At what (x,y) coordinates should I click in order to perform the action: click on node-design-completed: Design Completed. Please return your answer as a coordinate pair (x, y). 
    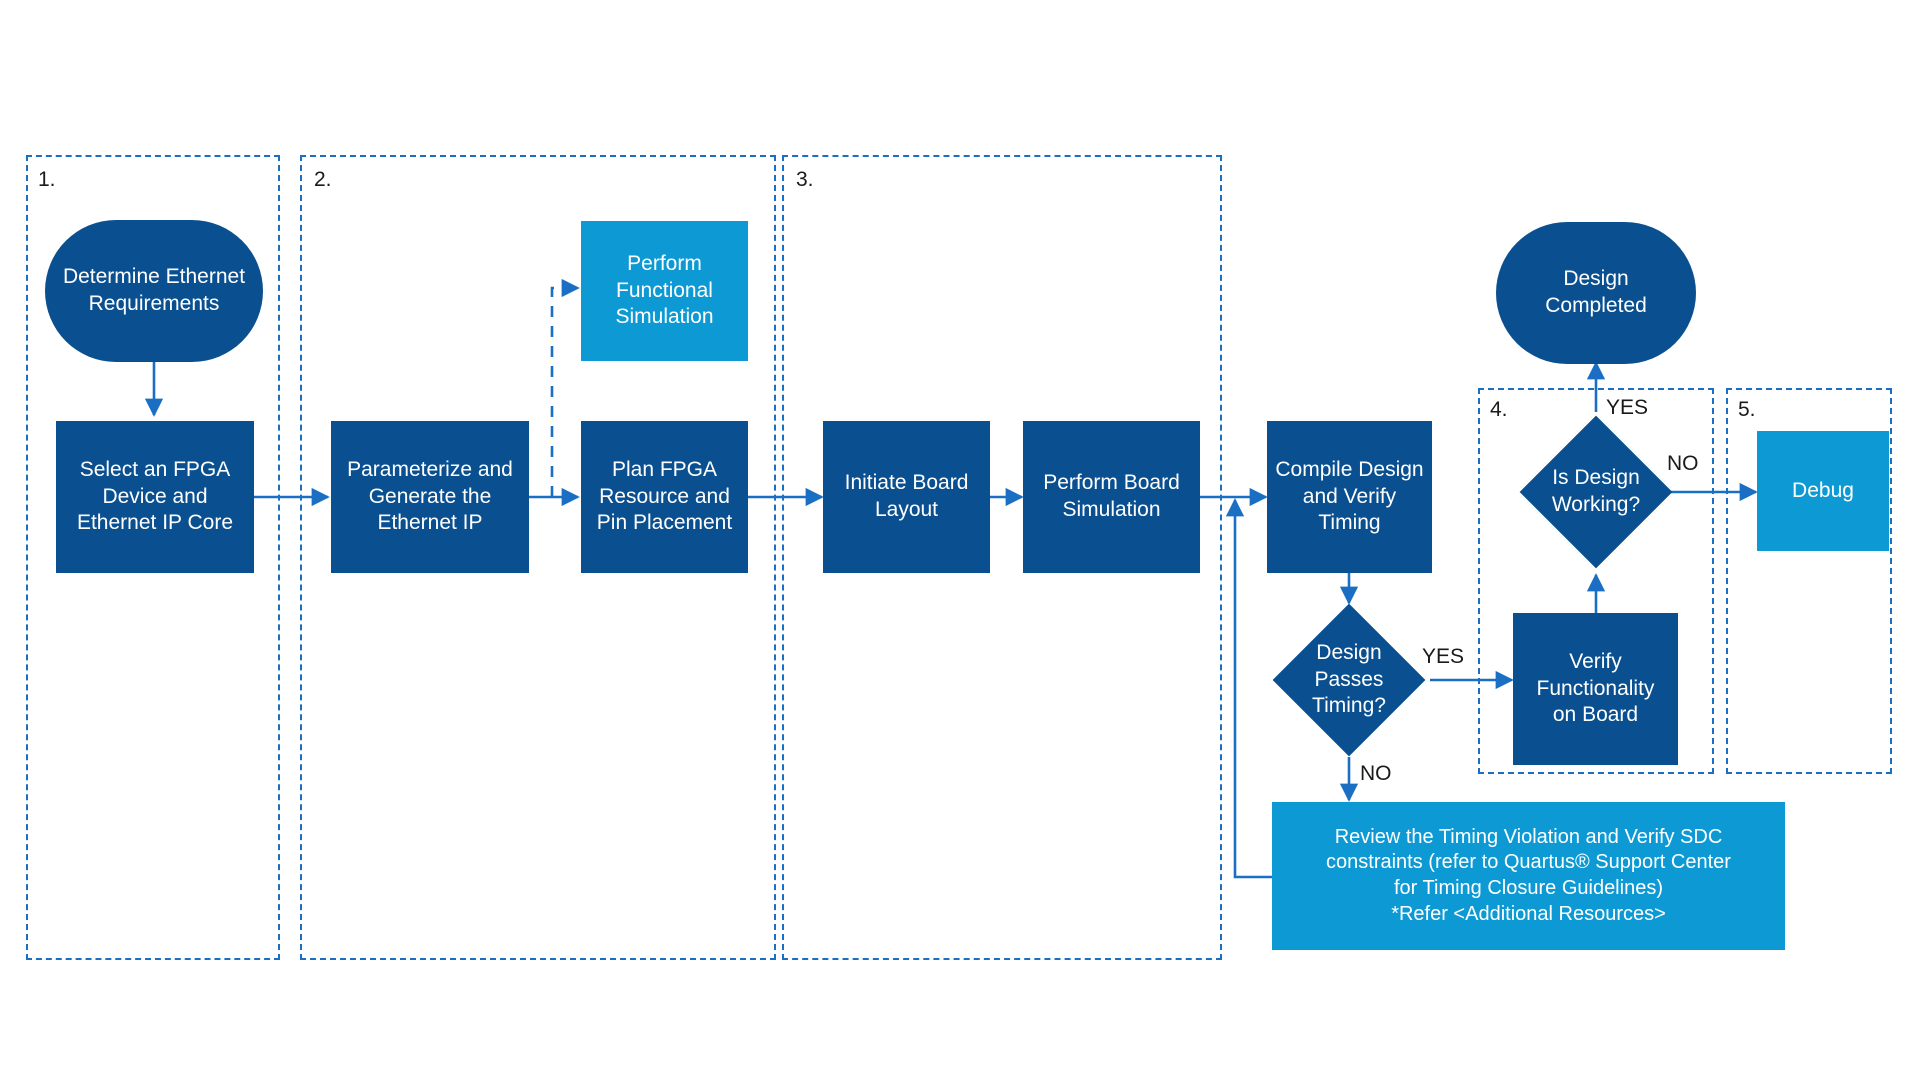
    Looking at the image, I should click on (1596, 293).